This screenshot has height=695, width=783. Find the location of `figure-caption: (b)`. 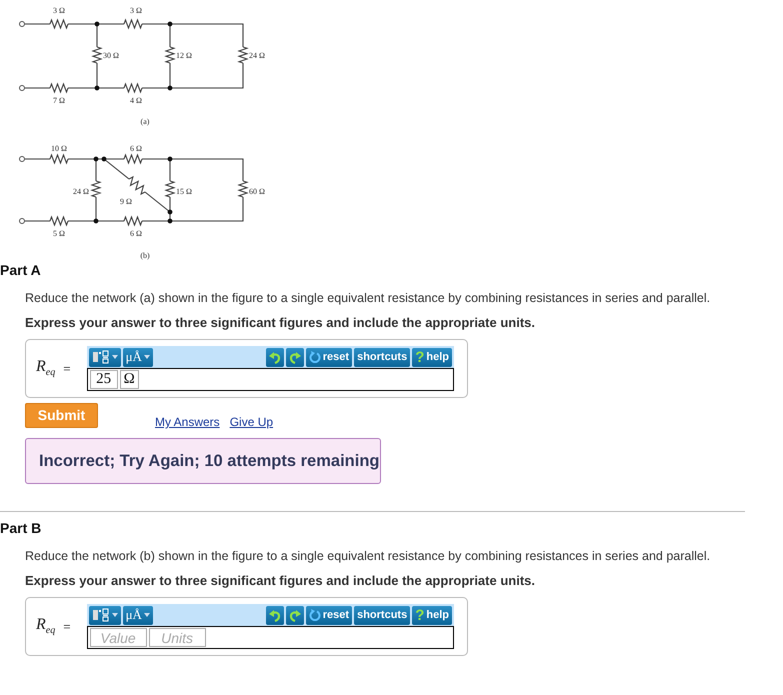

figure-caption: (b) is located at coordinates (145, 255).